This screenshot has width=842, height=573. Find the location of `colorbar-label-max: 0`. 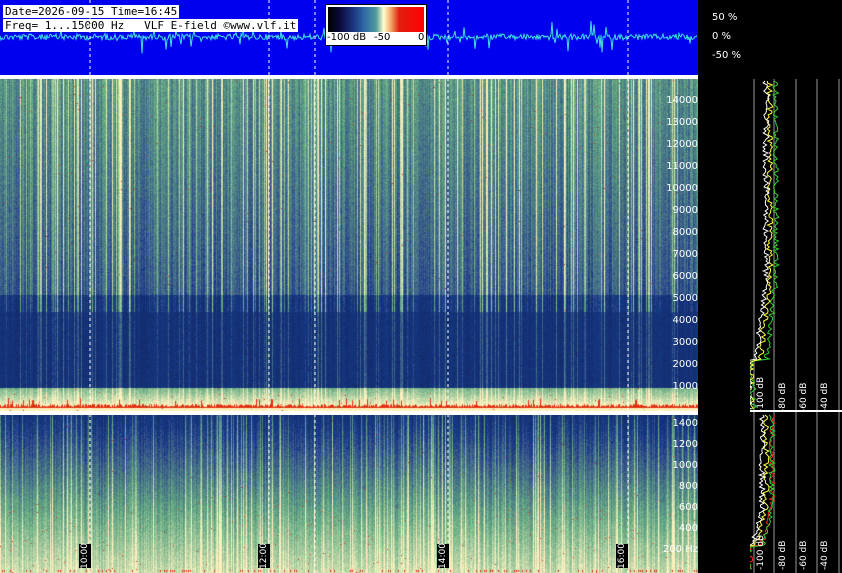

colorbar-label-max: 0 is located at coordinates (421, 37).